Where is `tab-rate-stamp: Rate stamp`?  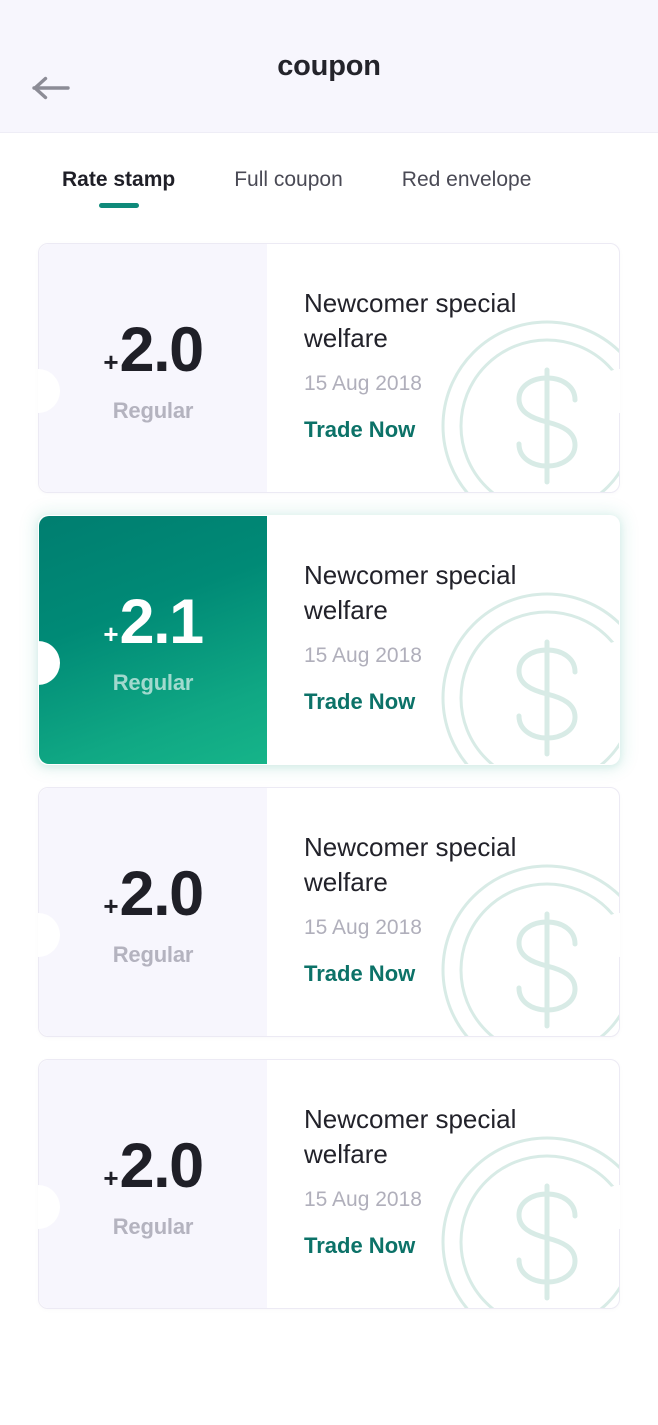 tab-rate-stamp: Rate stamp is located at coordinates (118, 188).